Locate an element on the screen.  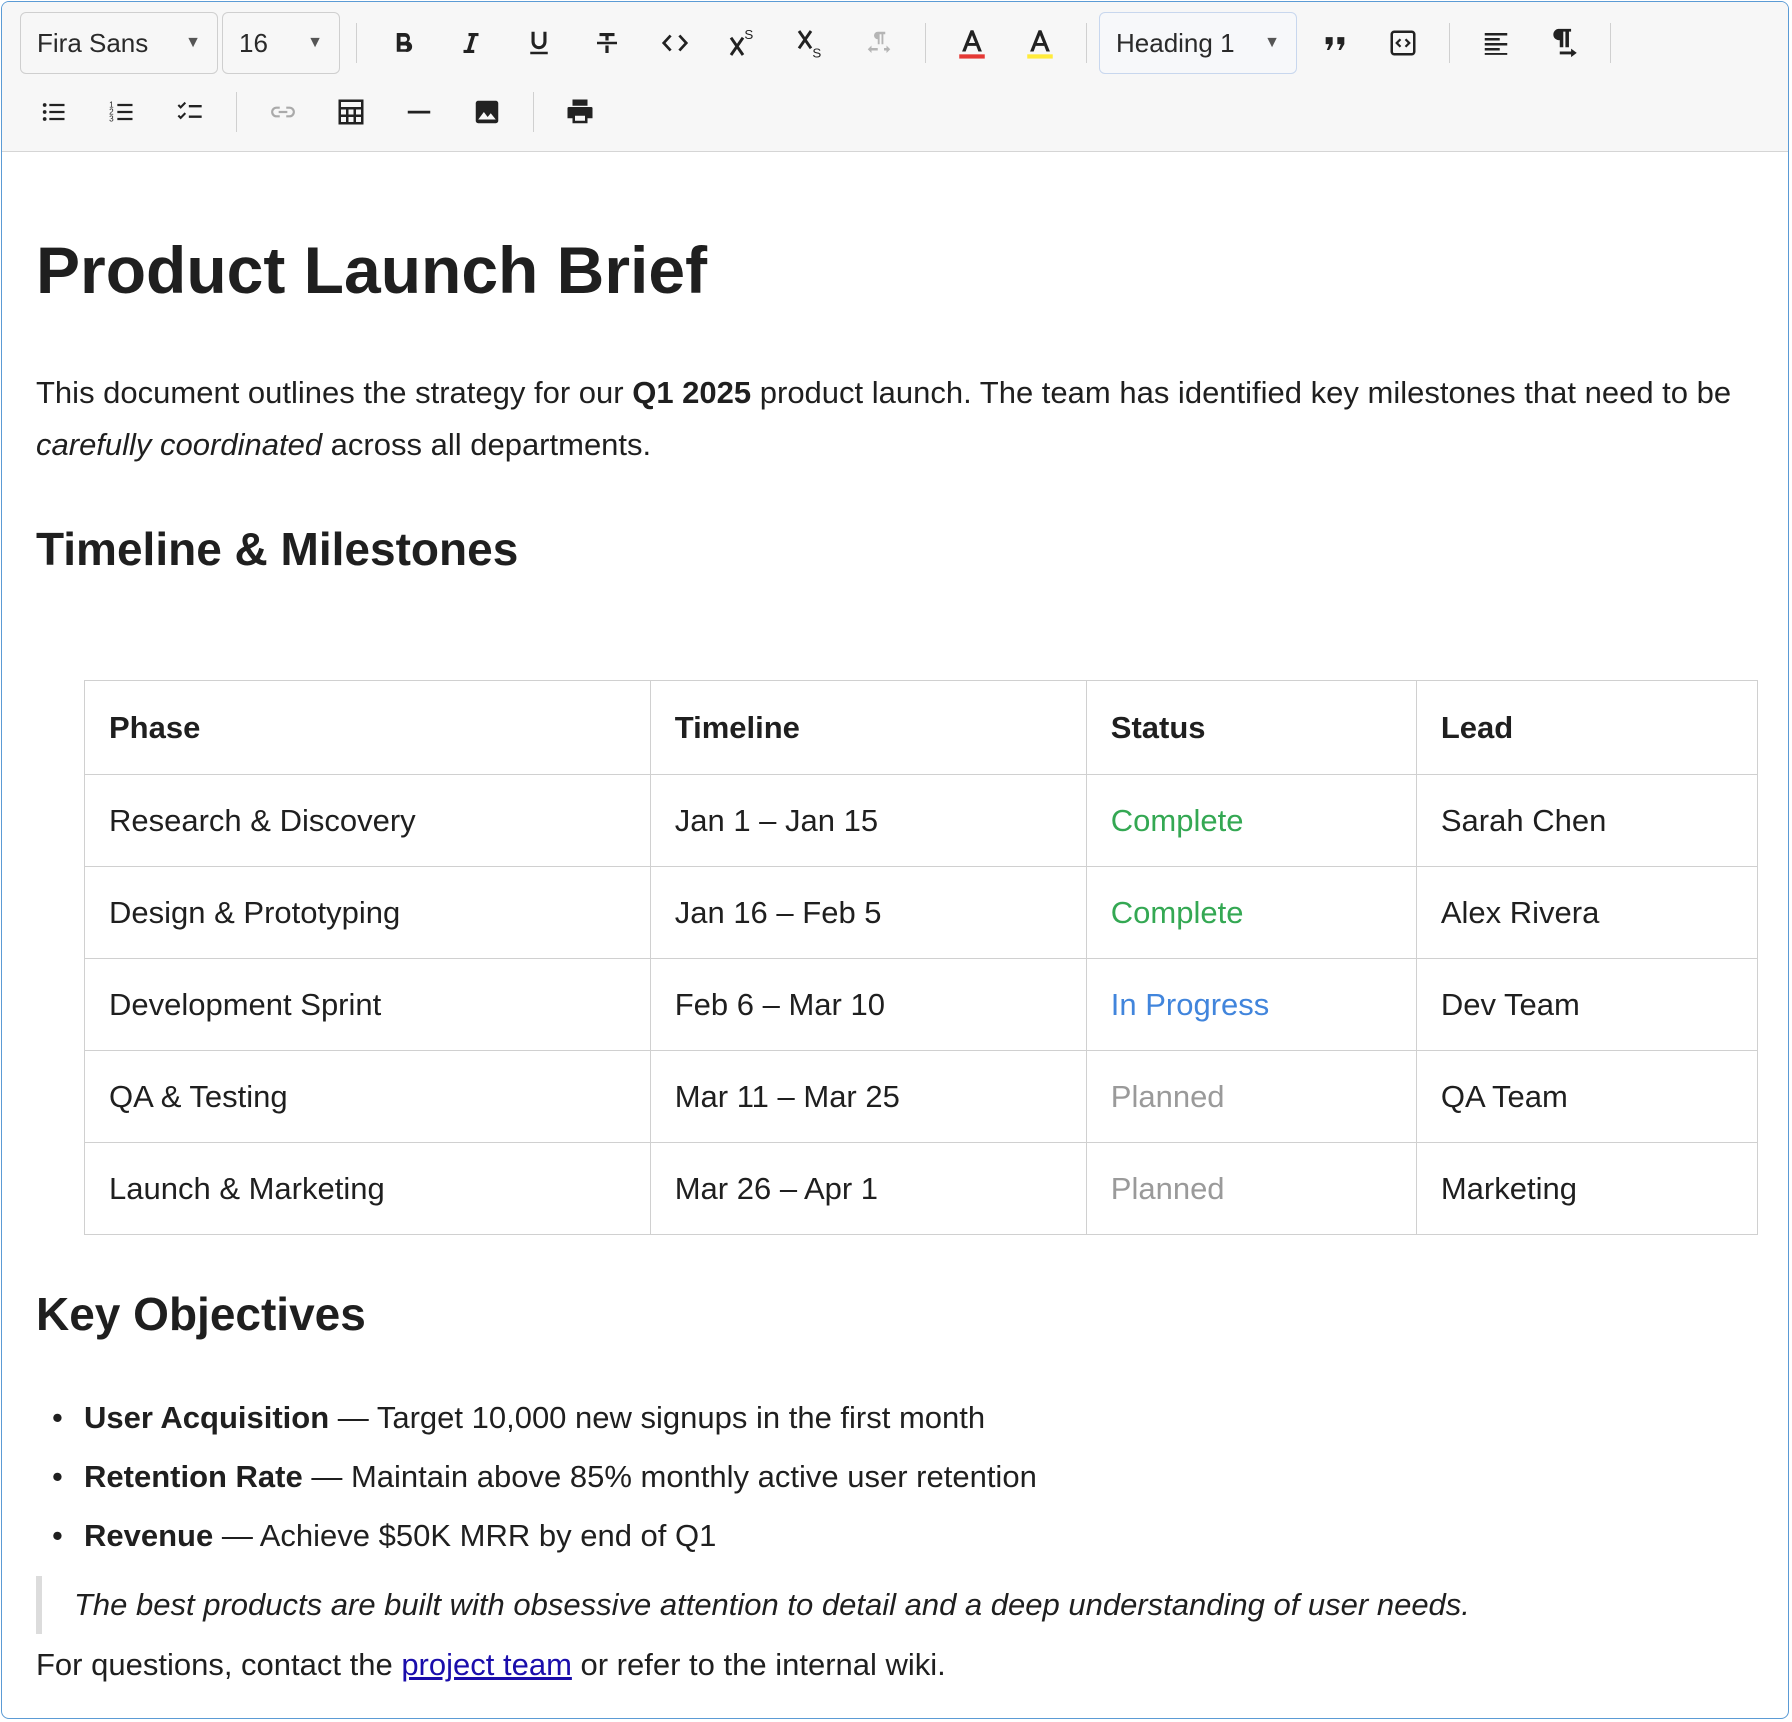
timeline-cell: Mar 26 – Apr 1 is located at coordinates (868, 1188).